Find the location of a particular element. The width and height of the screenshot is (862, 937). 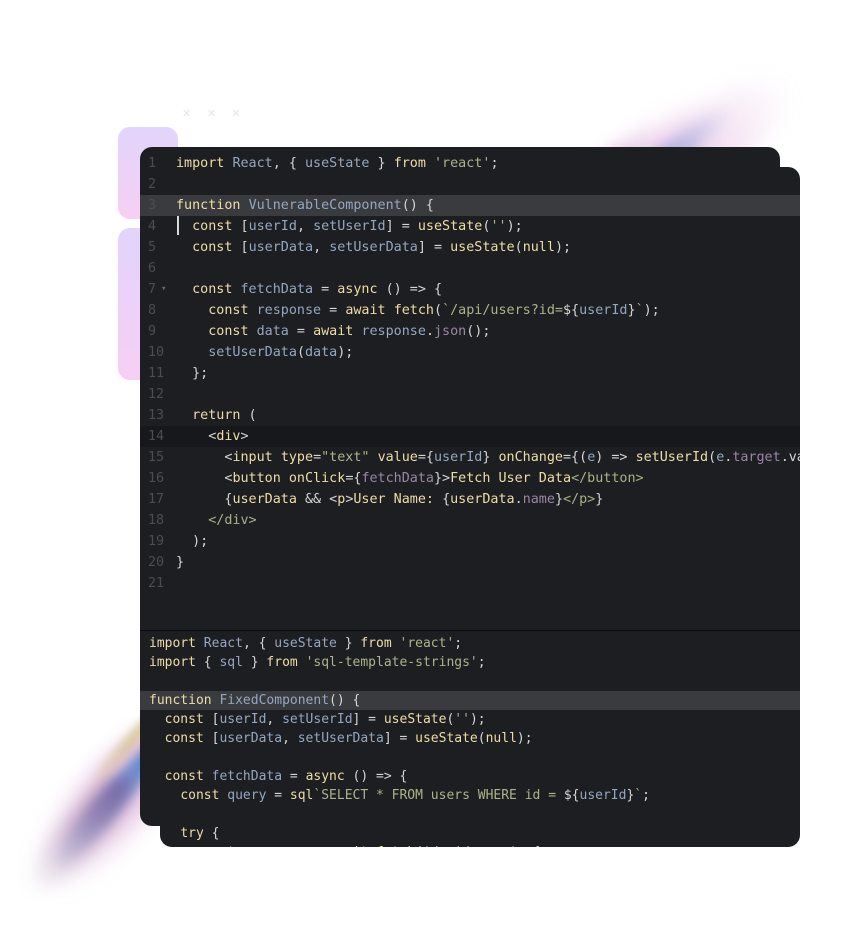

fold-chevron-icon: ▾ is located at coordinates (163, 289).